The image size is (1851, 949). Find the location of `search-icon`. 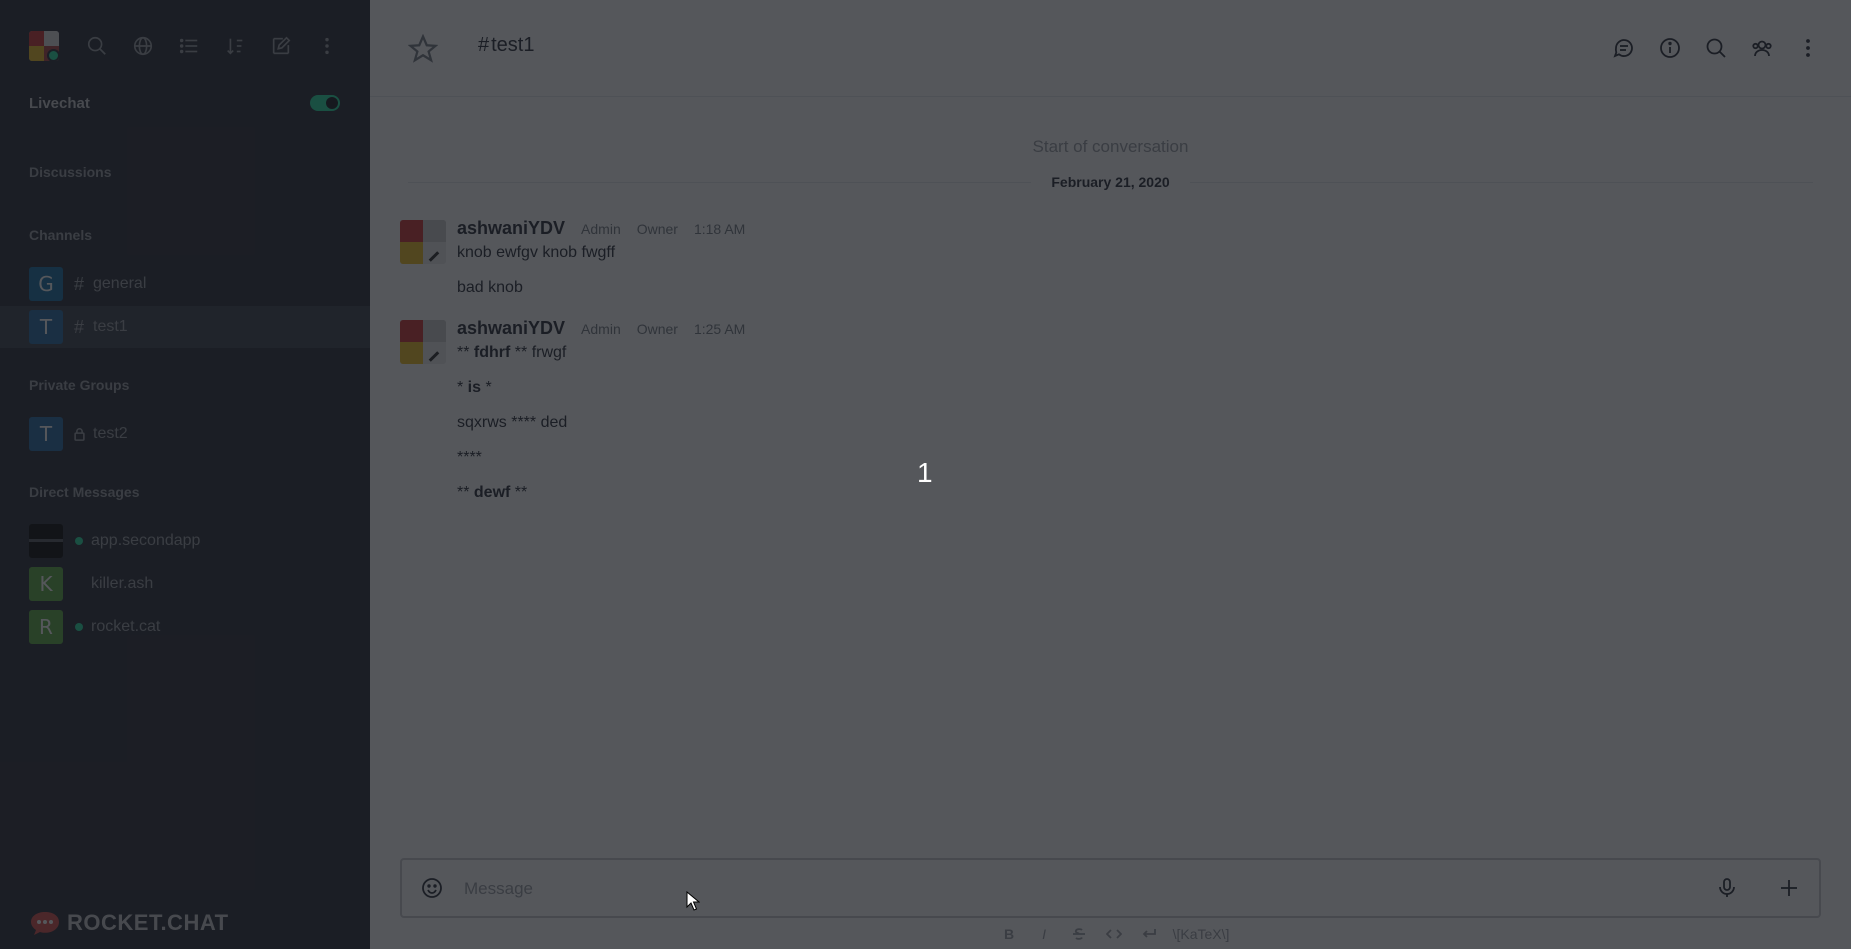

search-icon is located at coordinates (97, 46).